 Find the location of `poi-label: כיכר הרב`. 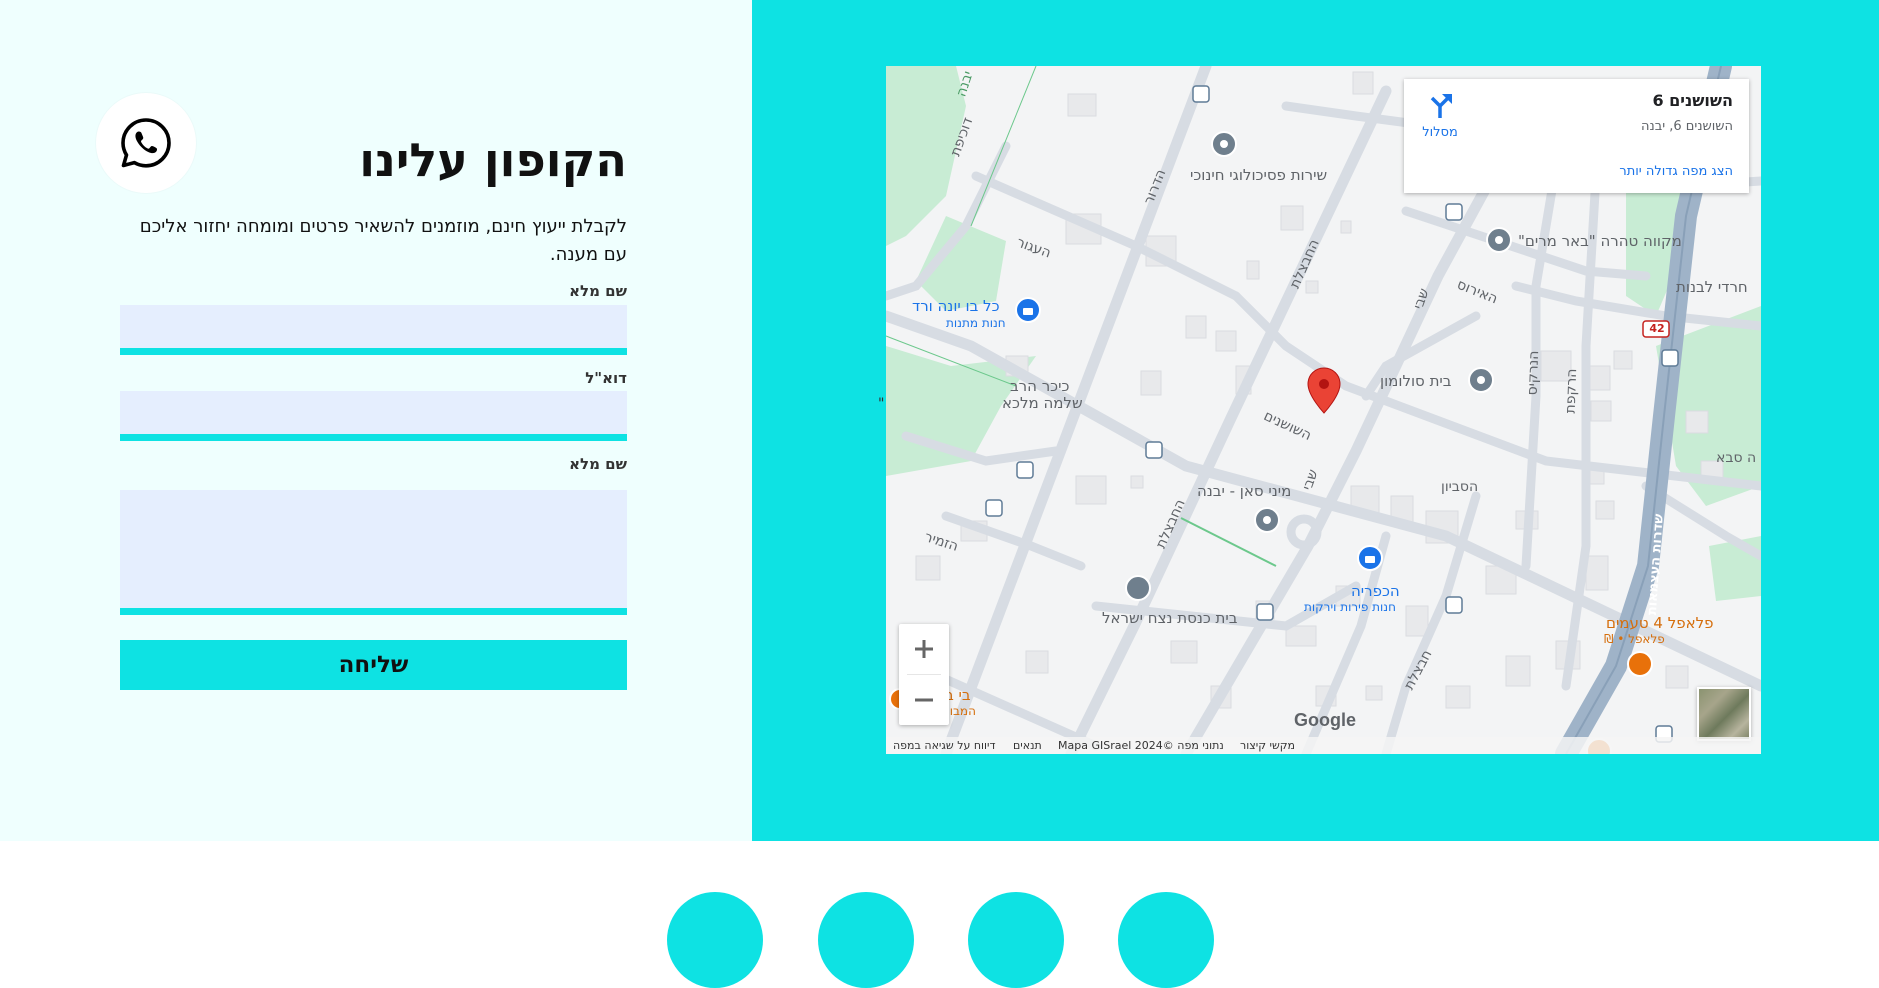

poi-label: כיכר הרב is located at coordinates (1040, 386).